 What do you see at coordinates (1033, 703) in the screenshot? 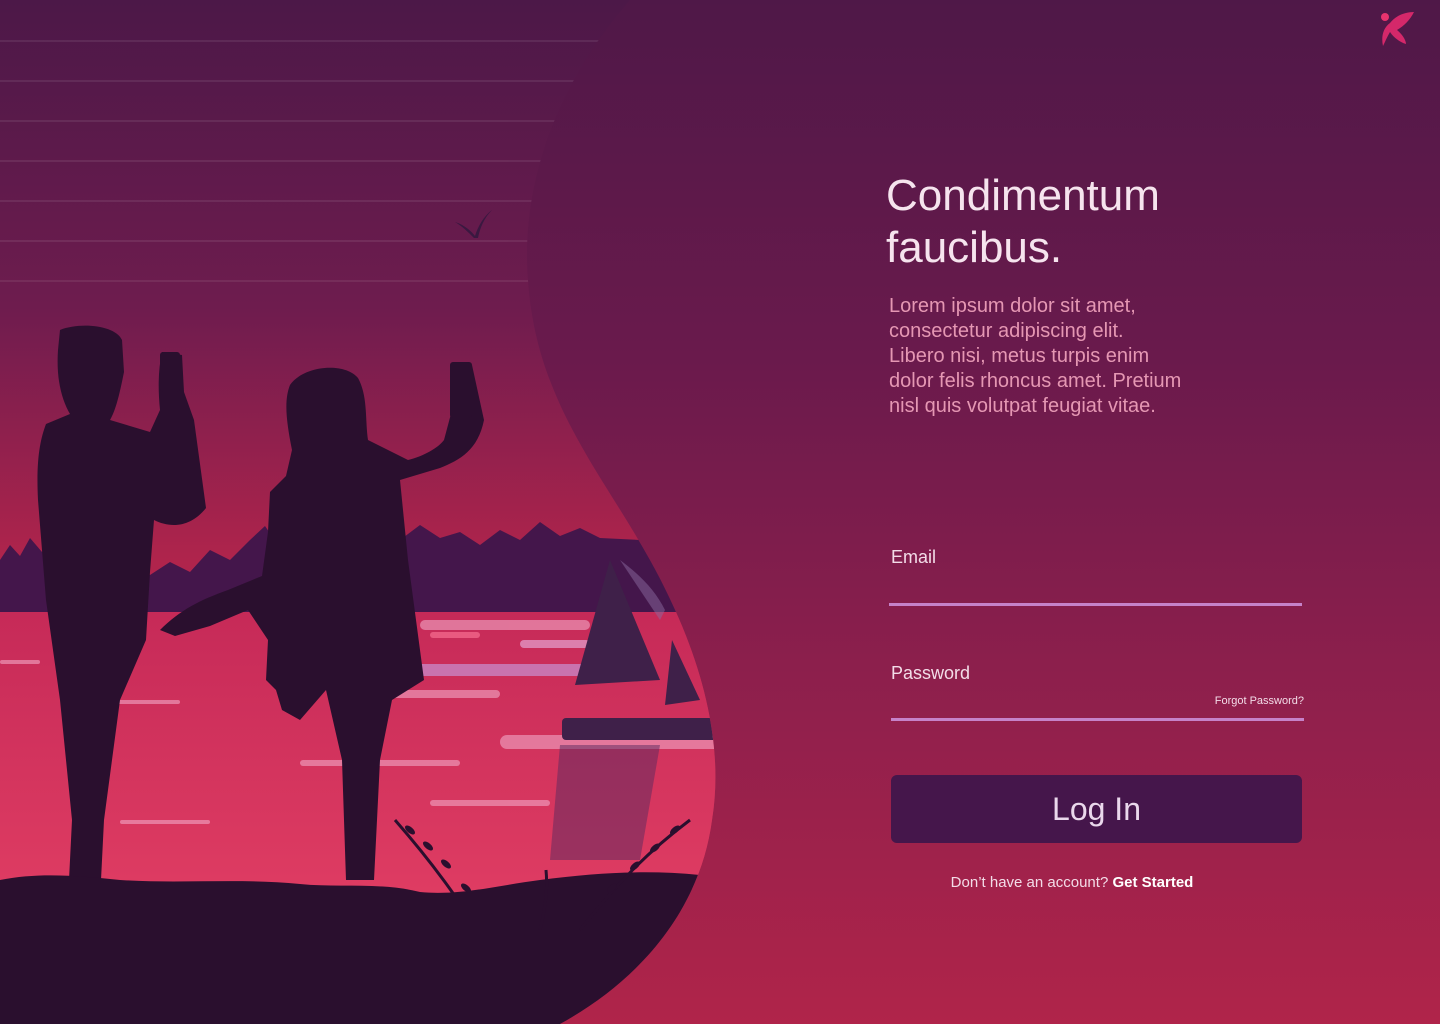
I see `password-input` at bounding box center [1033, 703].